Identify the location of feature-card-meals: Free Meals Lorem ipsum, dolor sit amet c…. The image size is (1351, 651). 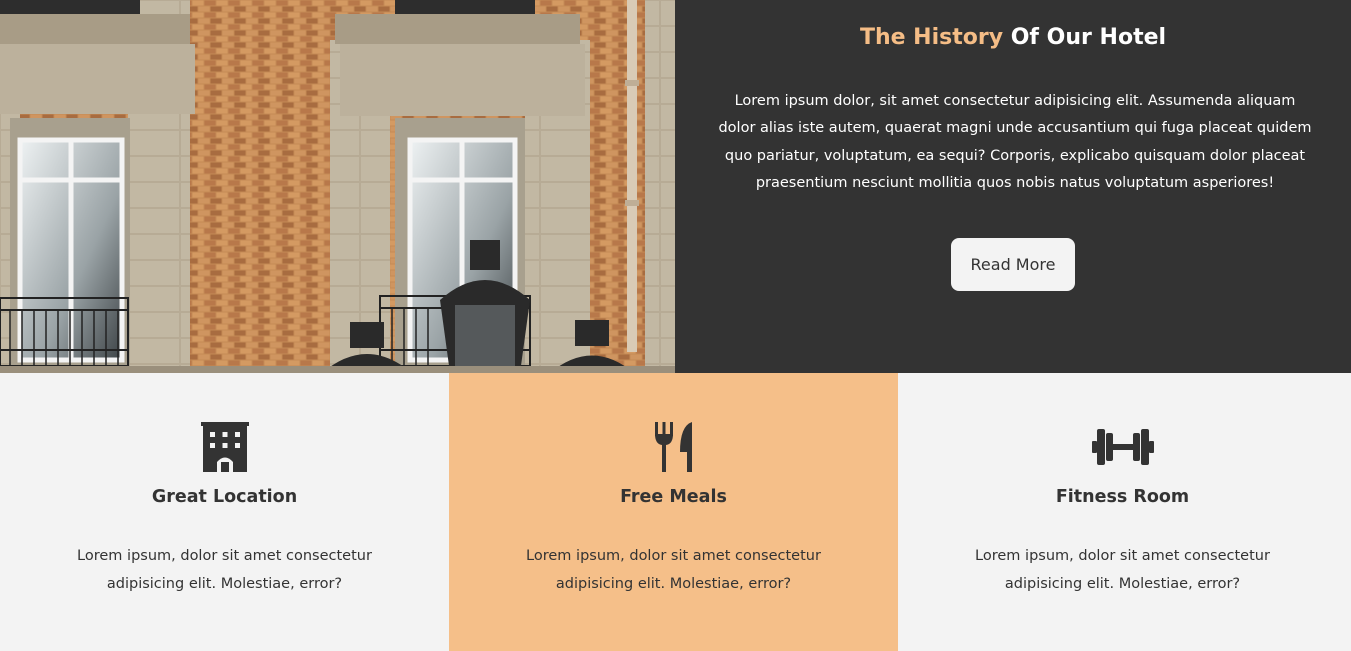
(673, 512).